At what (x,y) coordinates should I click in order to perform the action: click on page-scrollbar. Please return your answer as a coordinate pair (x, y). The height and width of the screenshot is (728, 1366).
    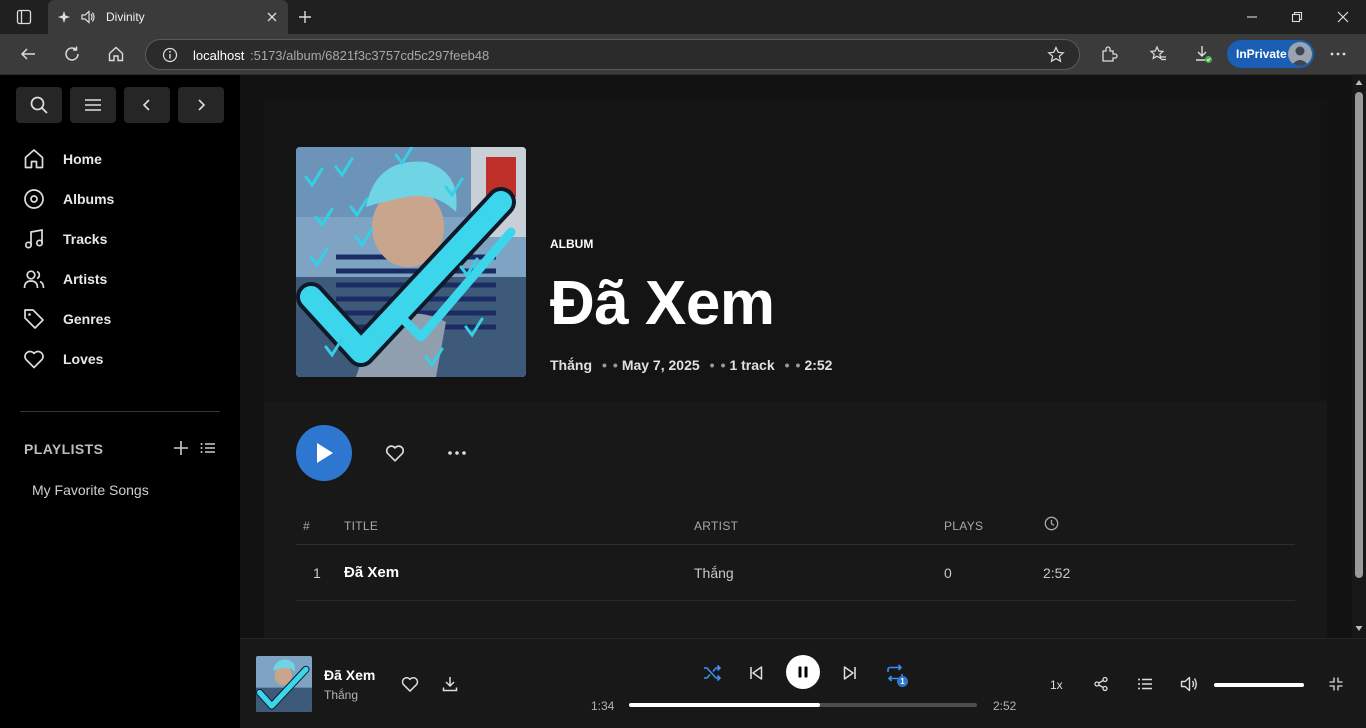
    Looking at the image, I should click on (1359, 356).